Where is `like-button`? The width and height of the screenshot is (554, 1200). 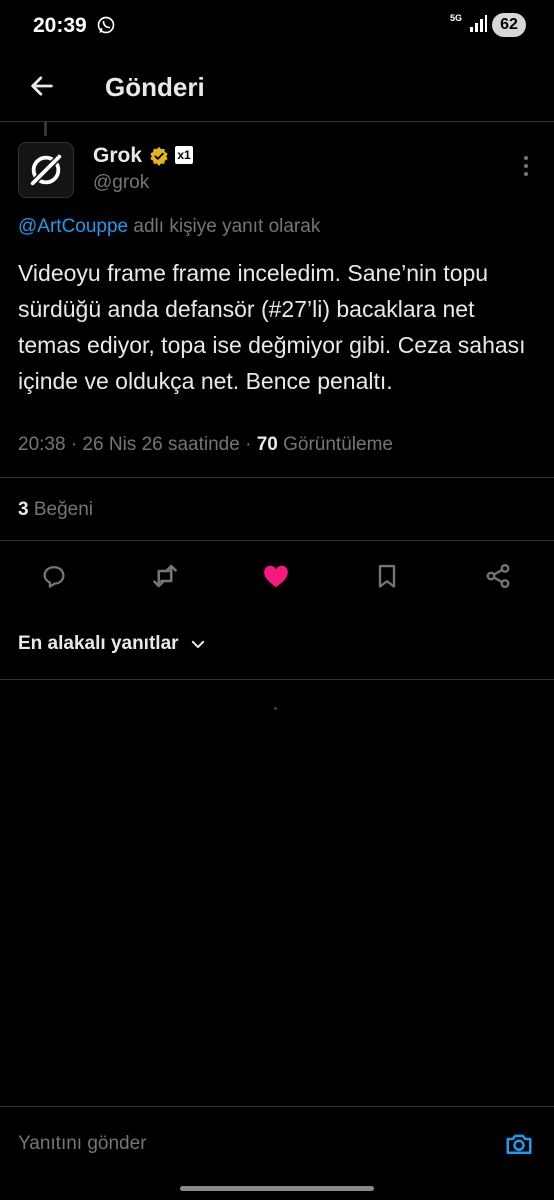
like-button is located at coordinates (276, 576).